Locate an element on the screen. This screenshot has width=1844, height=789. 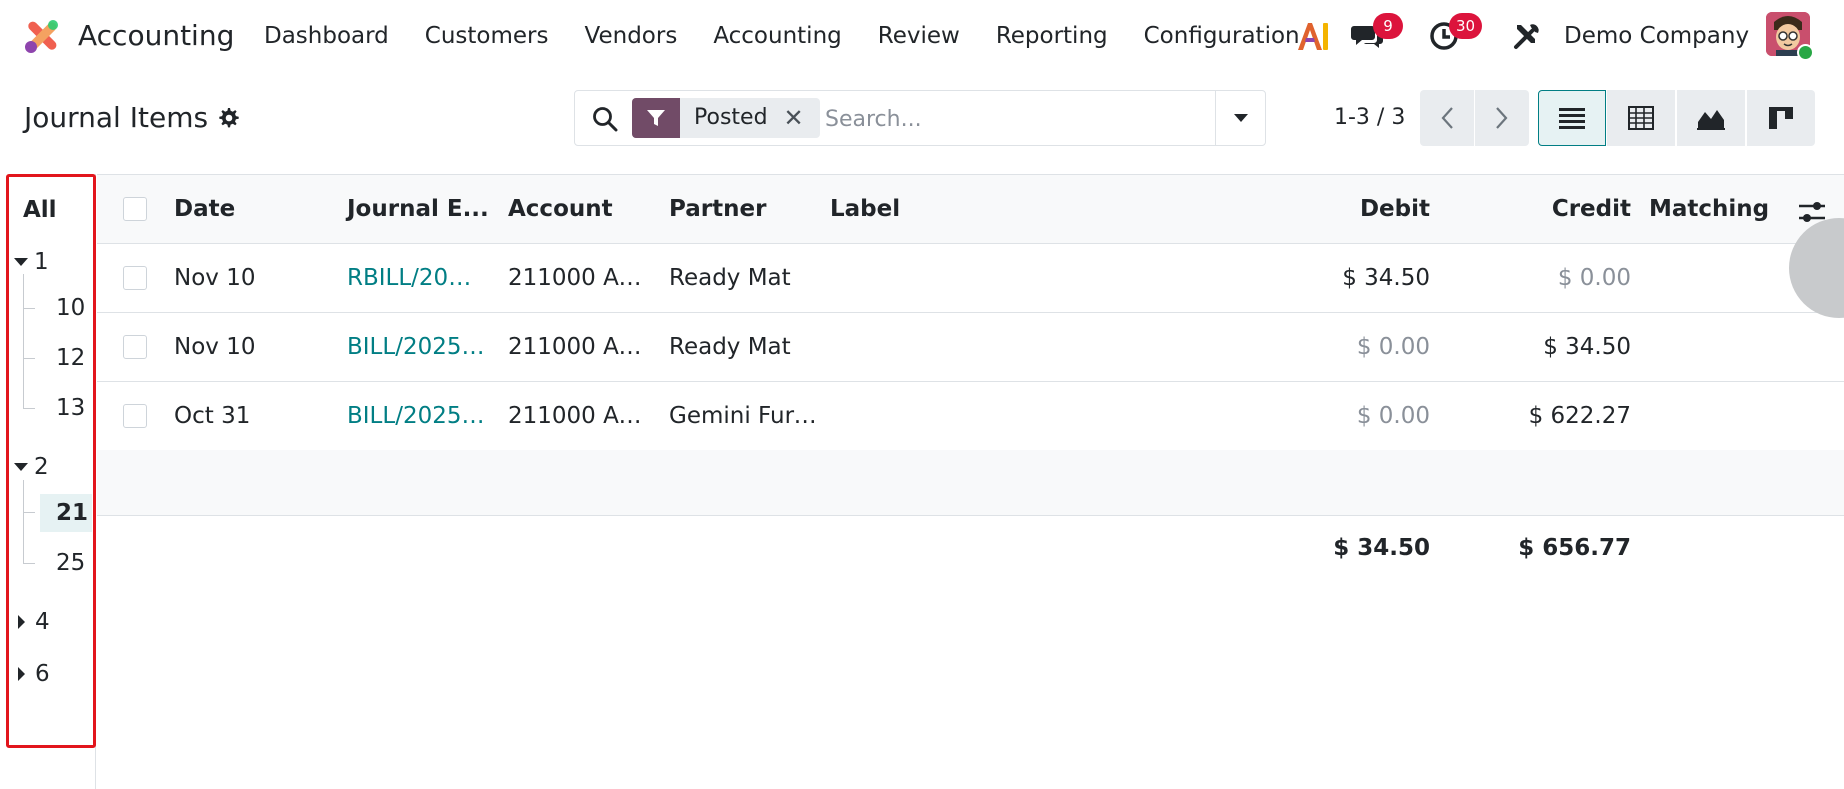
cell-journal-entry: BILL/2025/11/0003 is located at coordinates (416, 347).